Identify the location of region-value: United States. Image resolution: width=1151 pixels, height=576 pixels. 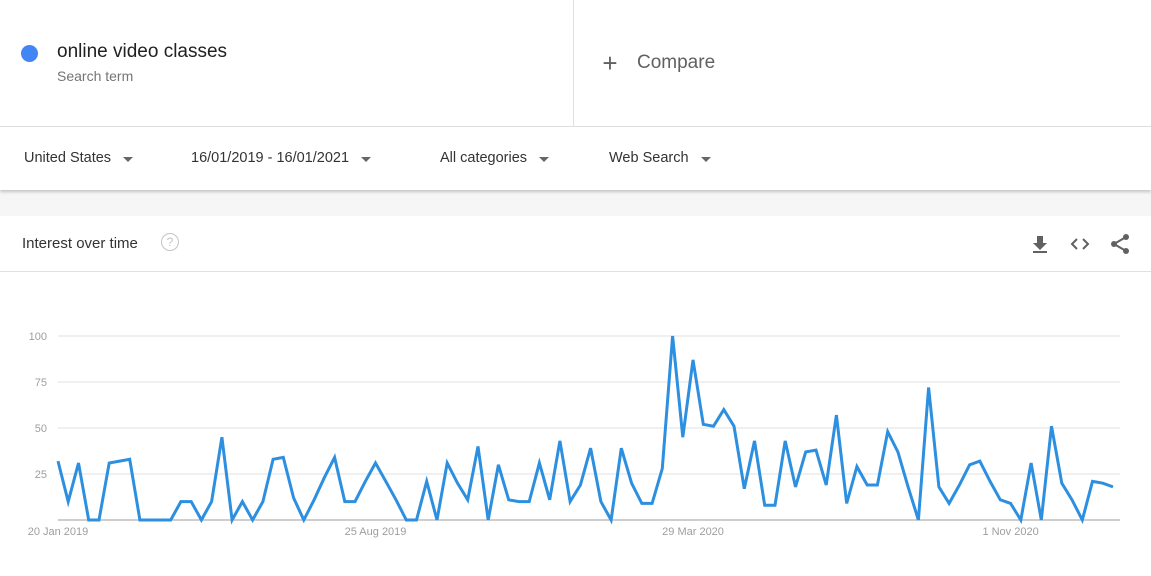
(68, 158).